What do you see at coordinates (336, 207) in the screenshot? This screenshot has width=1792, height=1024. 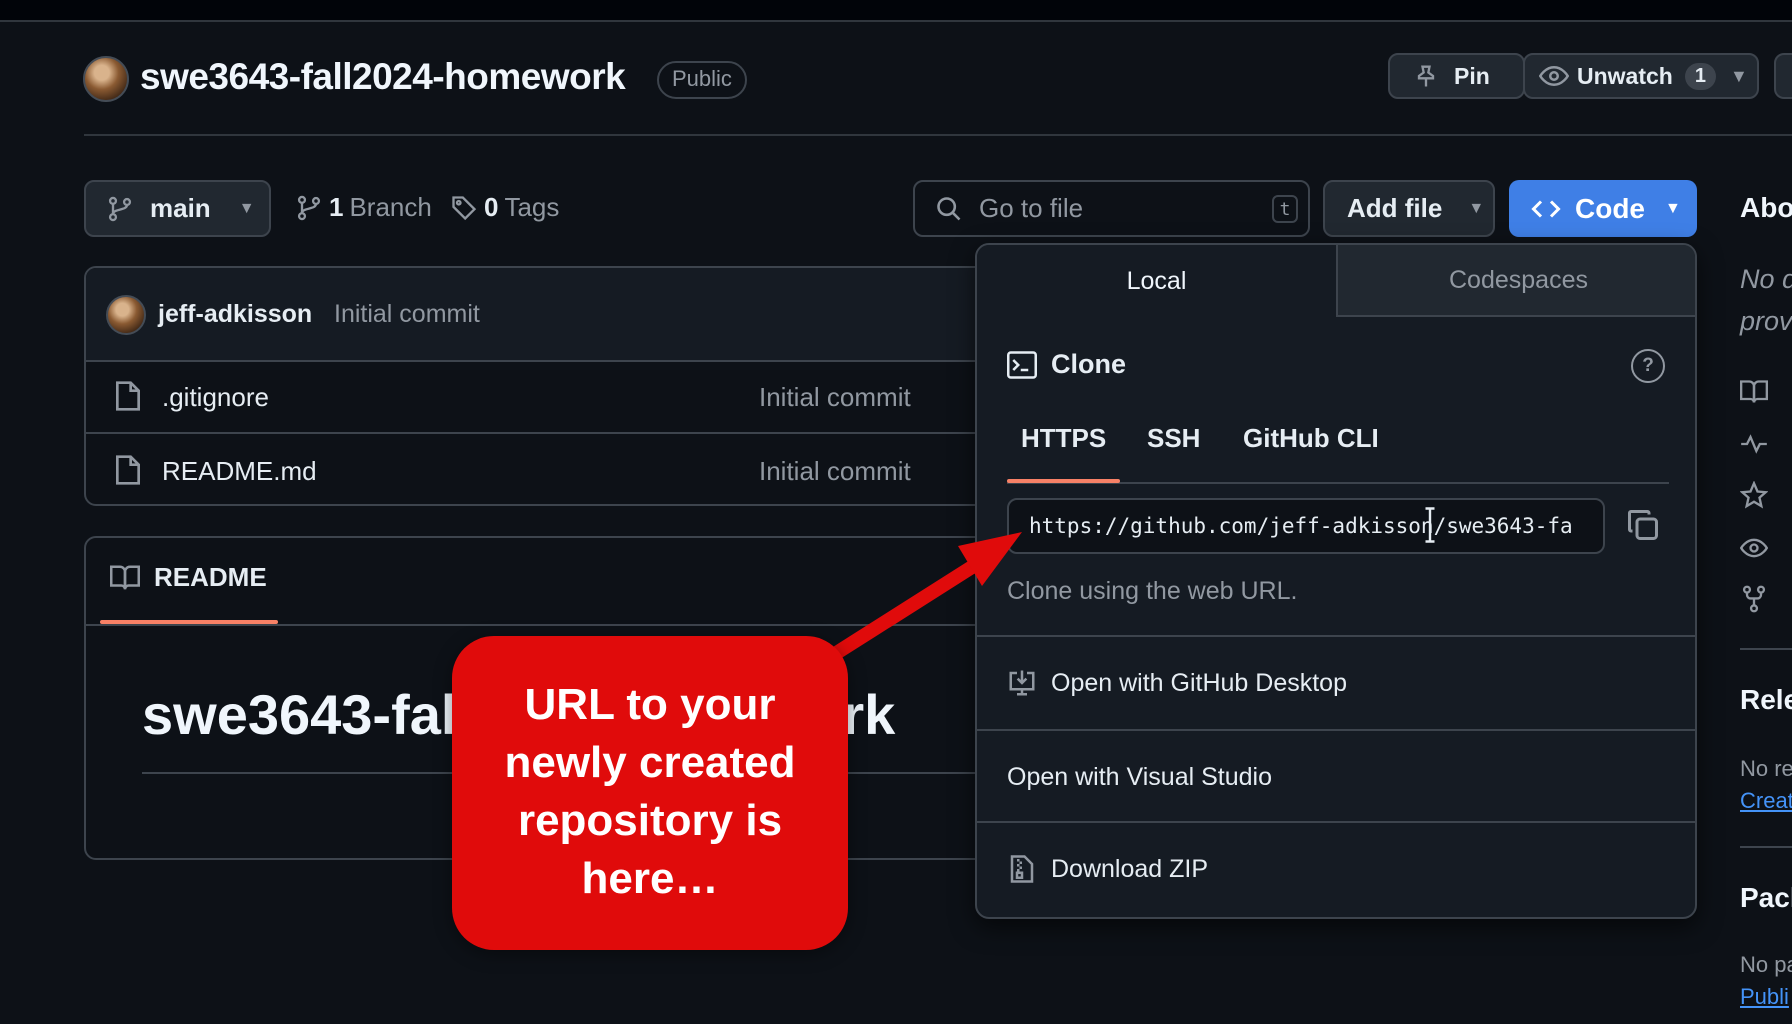 I see `branch-count: 1` at bounding box center [336, 207].